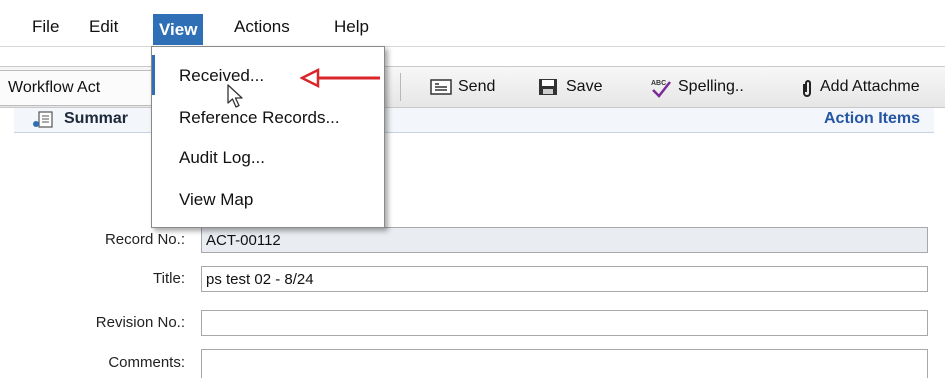 This screenshot has width=945, height=378. I want to click on paperclip-icon, so click(807, 88).